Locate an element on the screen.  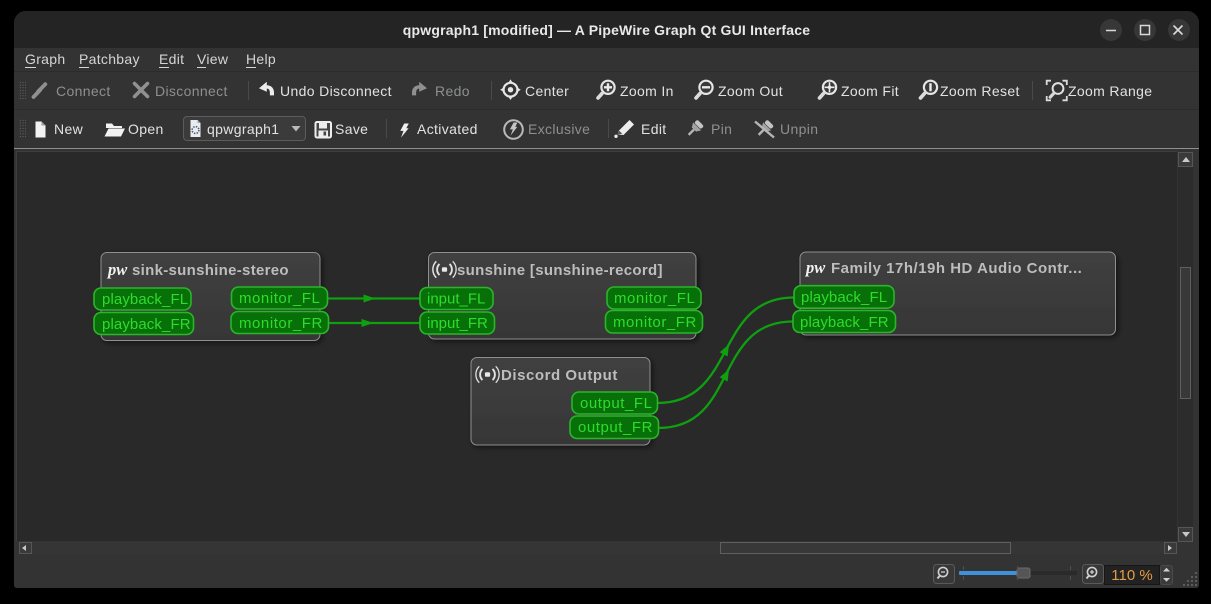
svg-text: Discord Output is located at coordinates (559, 375).